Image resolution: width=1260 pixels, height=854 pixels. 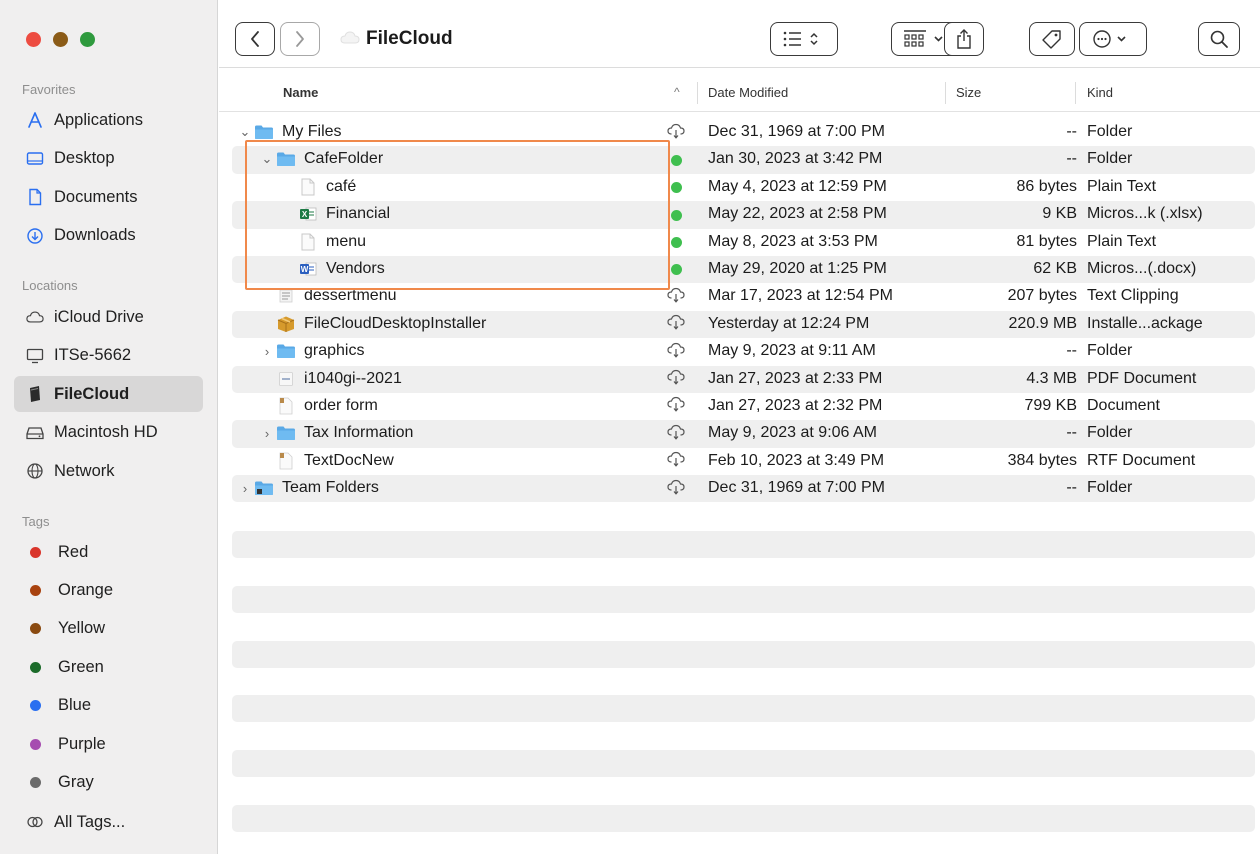 What do you see at coordinates (1052, 39) in the screenshot?
I see `tag-button` at bounding box center [1052, 39].